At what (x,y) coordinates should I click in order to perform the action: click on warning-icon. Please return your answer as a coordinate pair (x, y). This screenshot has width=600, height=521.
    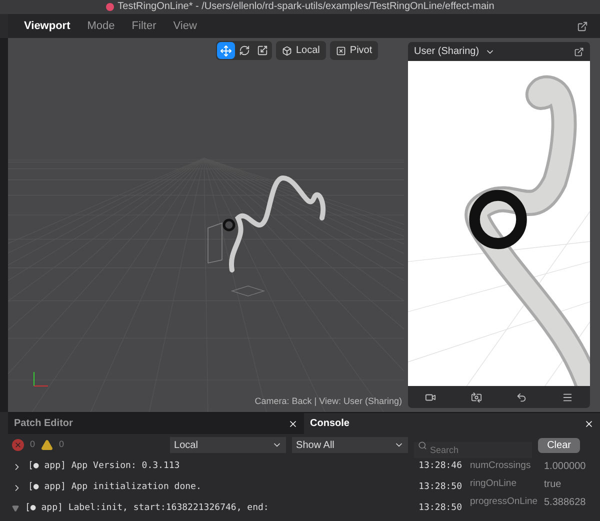
    Looking at the image, I should click on (47, 445).